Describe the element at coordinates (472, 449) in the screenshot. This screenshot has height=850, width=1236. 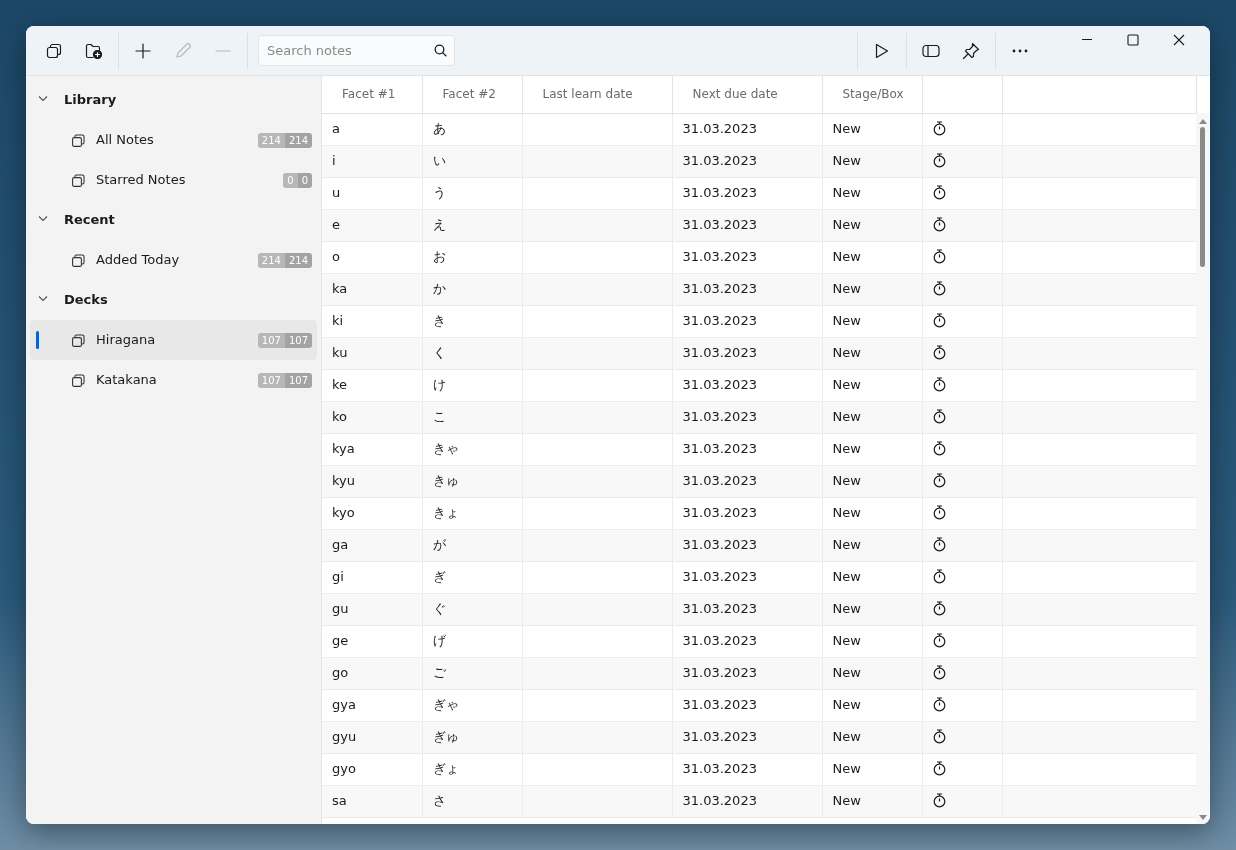
I see `table-cell: きゃ` at that location.